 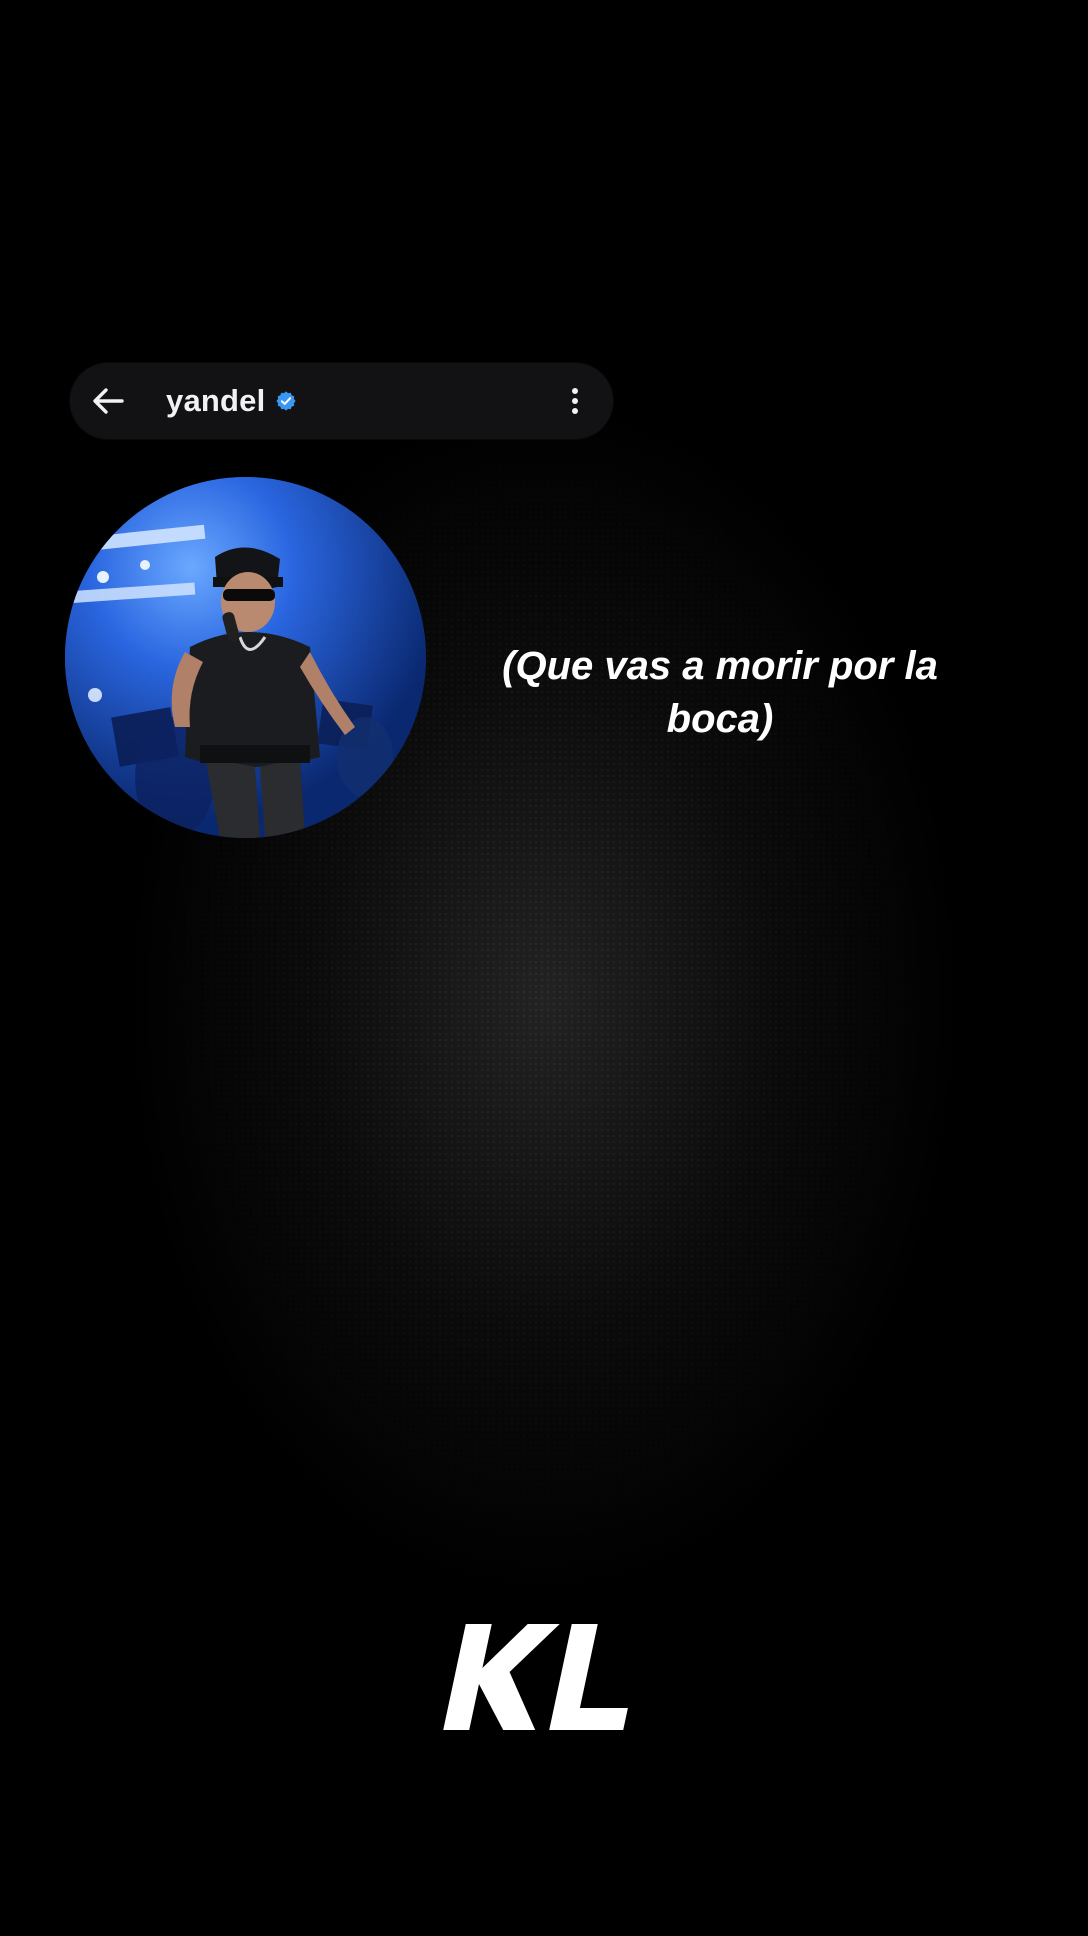 I want to click on avatar, so click(x=245, y=657).